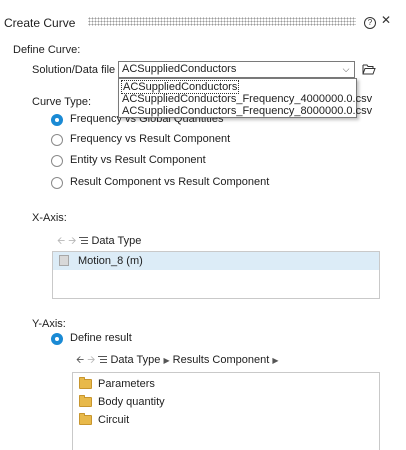  I want to click on selected-file-value: ACSuppliedConductors, so click(179, 69).